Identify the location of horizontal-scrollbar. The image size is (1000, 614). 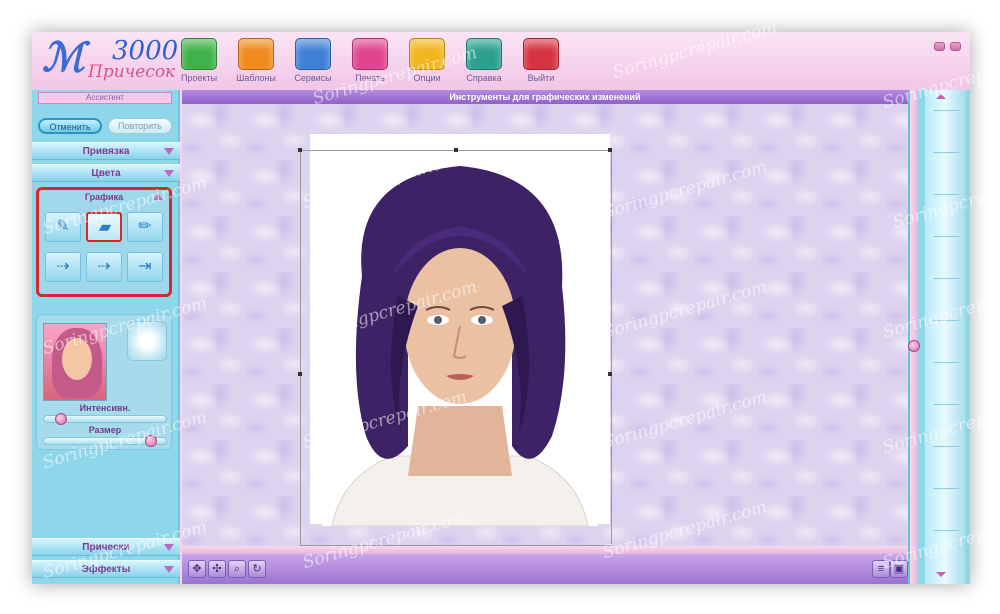
(545, 550).